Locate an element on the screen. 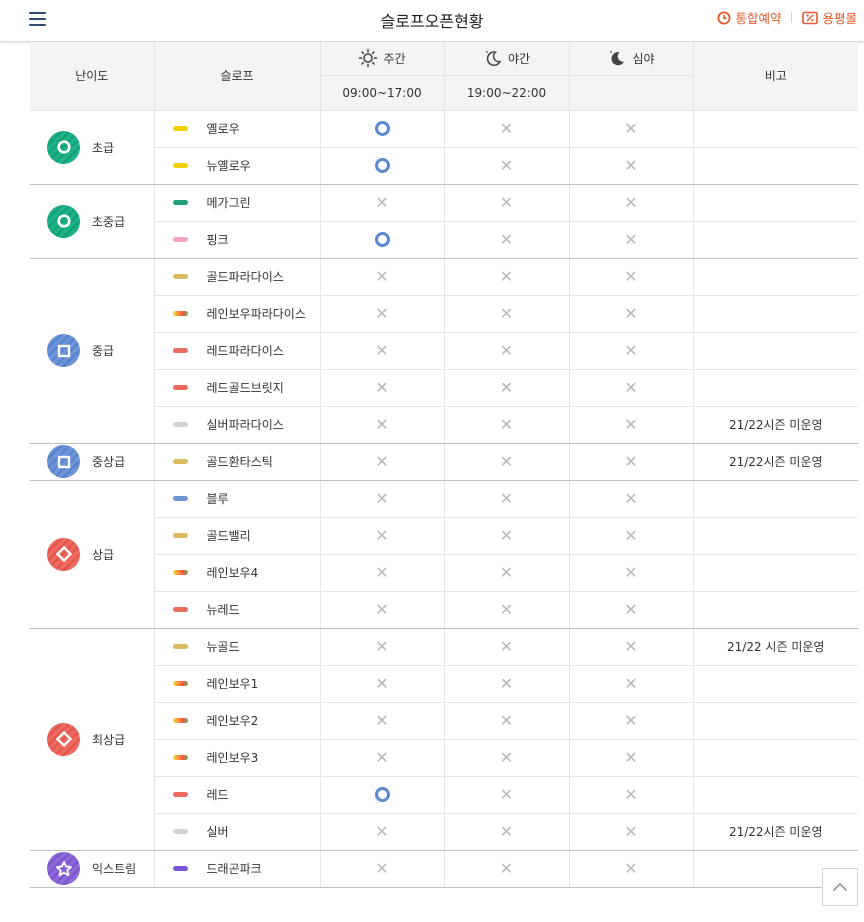 The width and height of the screenshot is (864, 922). status-open is located at coordinates (382, 795).